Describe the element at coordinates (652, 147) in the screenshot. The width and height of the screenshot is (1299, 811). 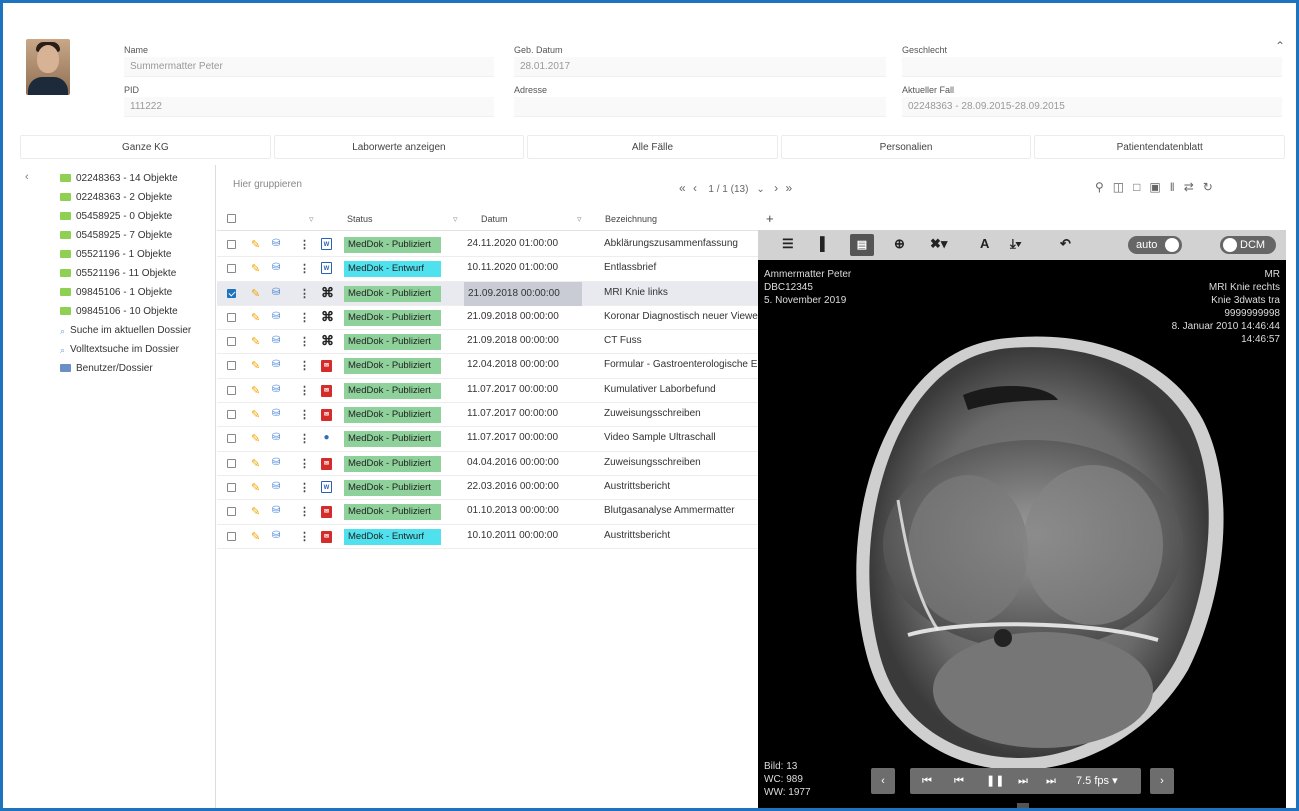
I see `tab-alle-faelle: Alle Fälle` at that location.